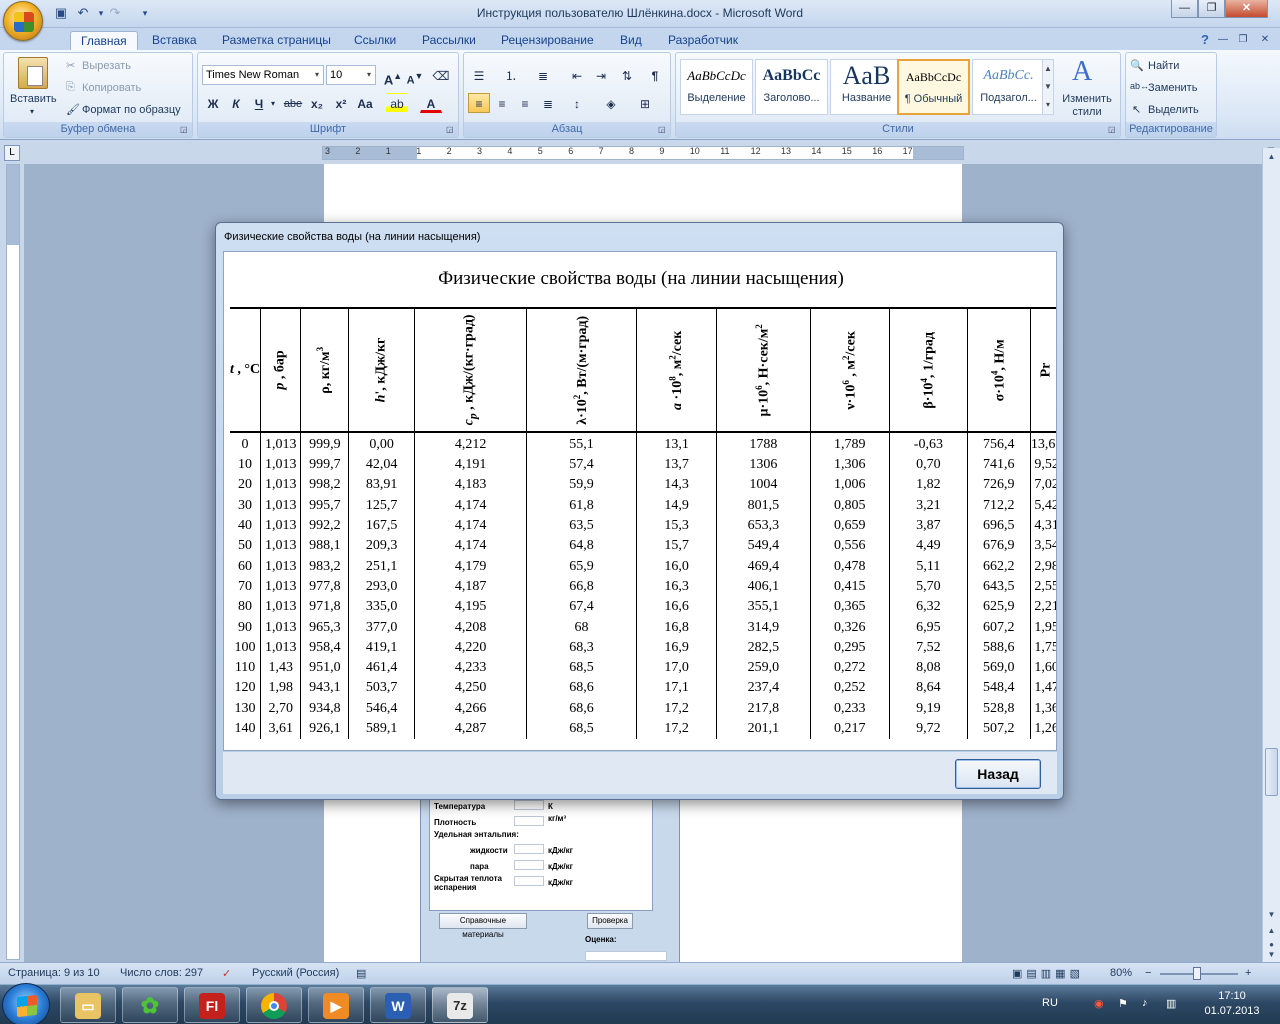  Describe the element at coordinates (548, 103) in the screenshot. I see `justify-icon: ≣` at that location.